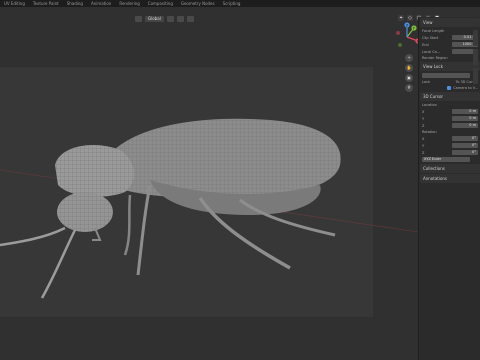 Image resolution: width=480 pixels, height=360 pixels. Describe the element at coordinates (449, 37) in the screenshot. I see `clip-start-row: Clip Start 0.01 m` at that location.